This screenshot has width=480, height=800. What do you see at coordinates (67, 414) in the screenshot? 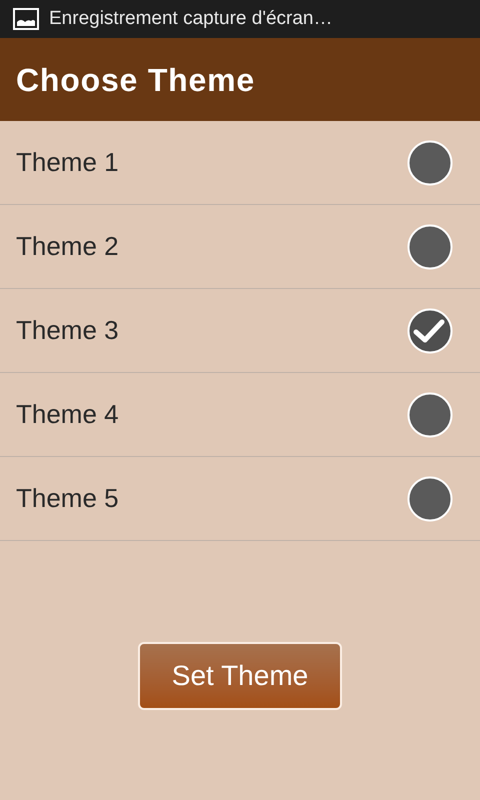
I see `theme-label: Theme 4` at bounding box center [67, 414].